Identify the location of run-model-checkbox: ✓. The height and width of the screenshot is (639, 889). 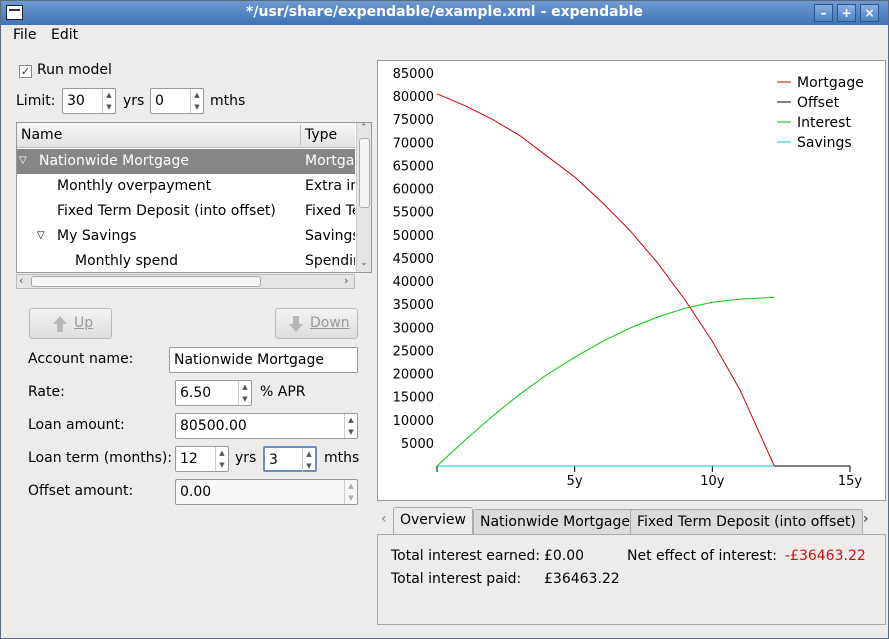
(25, 71).